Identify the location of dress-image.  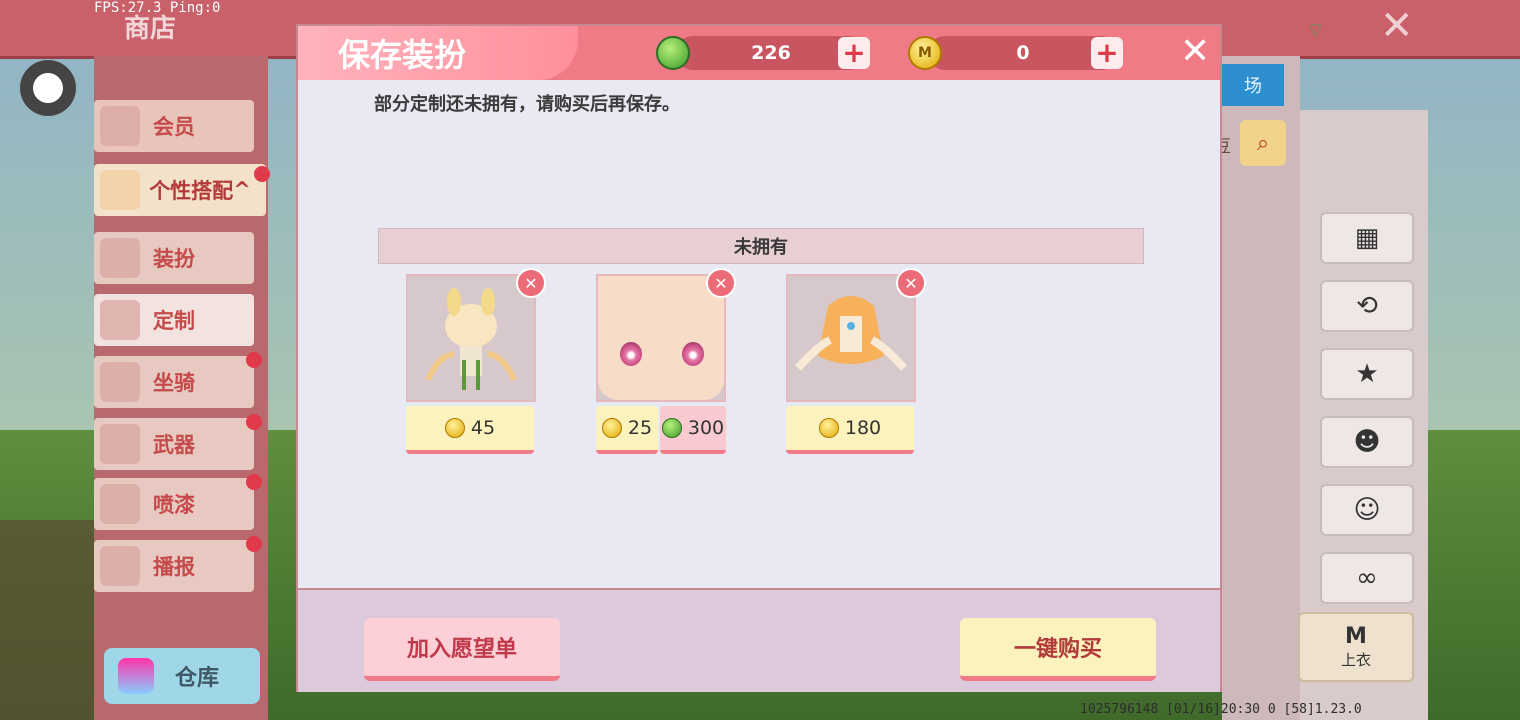
(851, 333).